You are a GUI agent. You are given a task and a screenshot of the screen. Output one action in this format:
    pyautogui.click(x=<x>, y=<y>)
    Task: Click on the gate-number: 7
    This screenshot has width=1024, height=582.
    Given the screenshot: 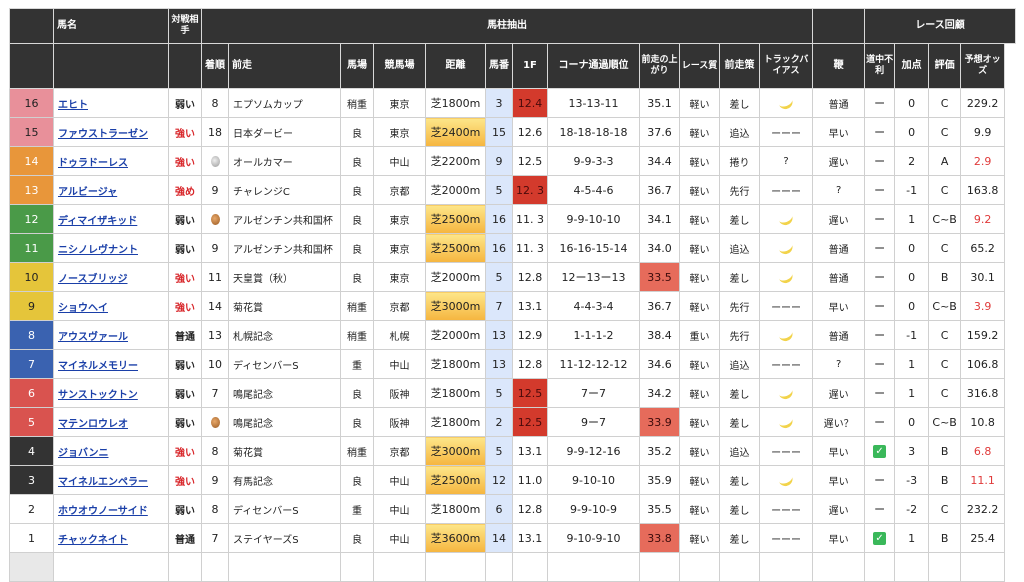 What is the action you would take?
    pyautogui.click(x=499, y=306)
    